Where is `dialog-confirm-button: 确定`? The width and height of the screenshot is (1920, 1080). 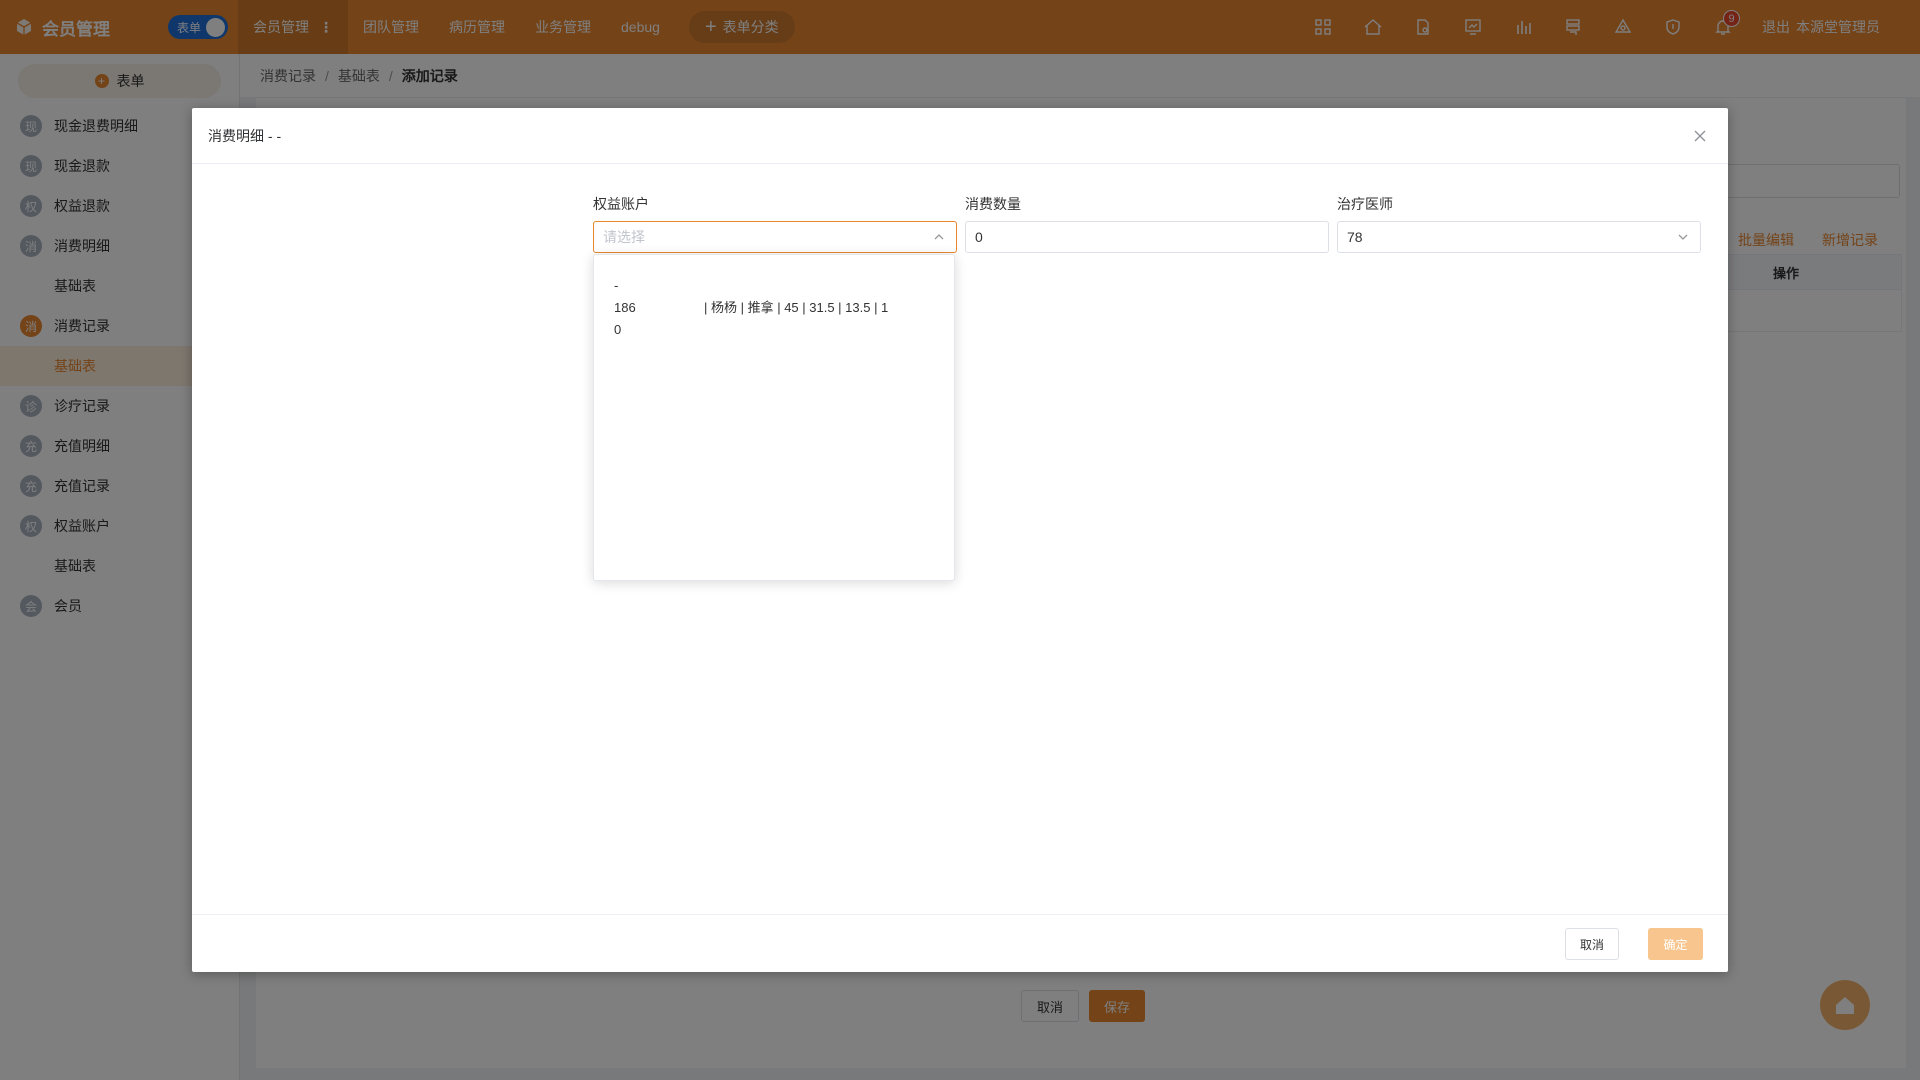
dialog-confirm-button: 确定 is located at coordinates (1675, 944).